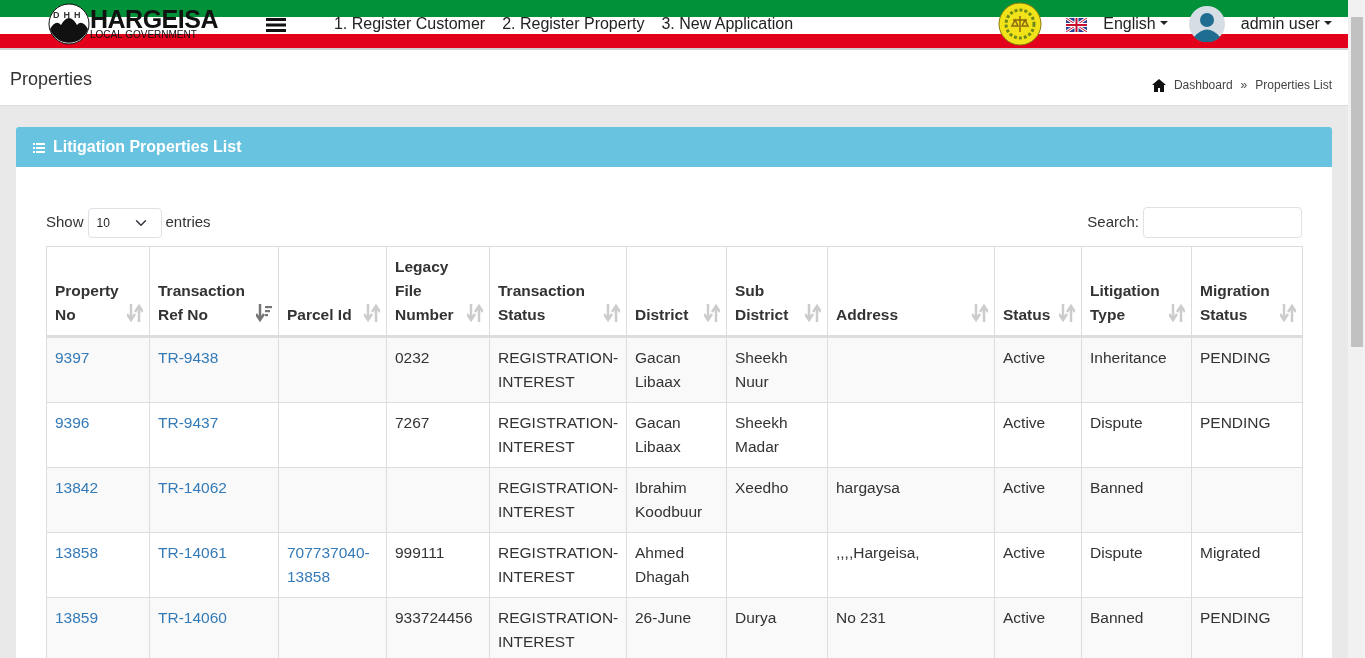 The height and width of the screenshot is (658, 1365). I want to click on nav-link: 2. Register Property, so click(573, 24).